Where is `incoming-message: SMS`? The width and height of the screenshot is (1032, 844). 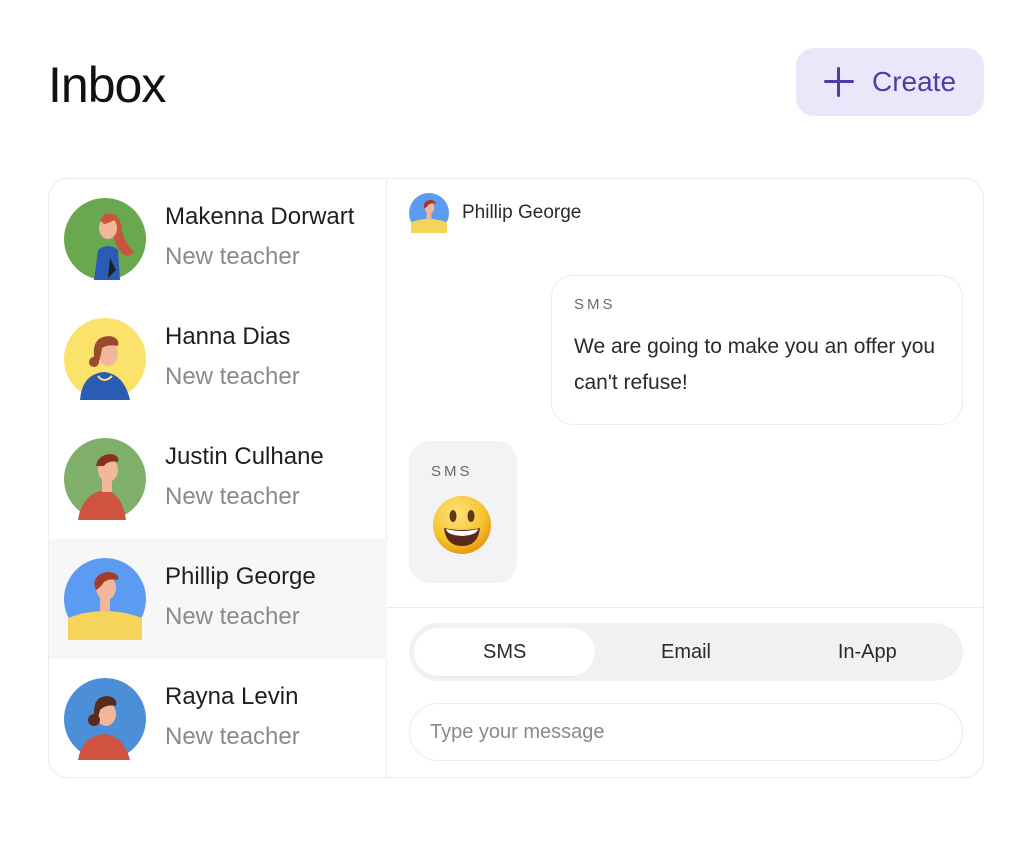 incoming-message: SMS is located at coordinates (463, 512).